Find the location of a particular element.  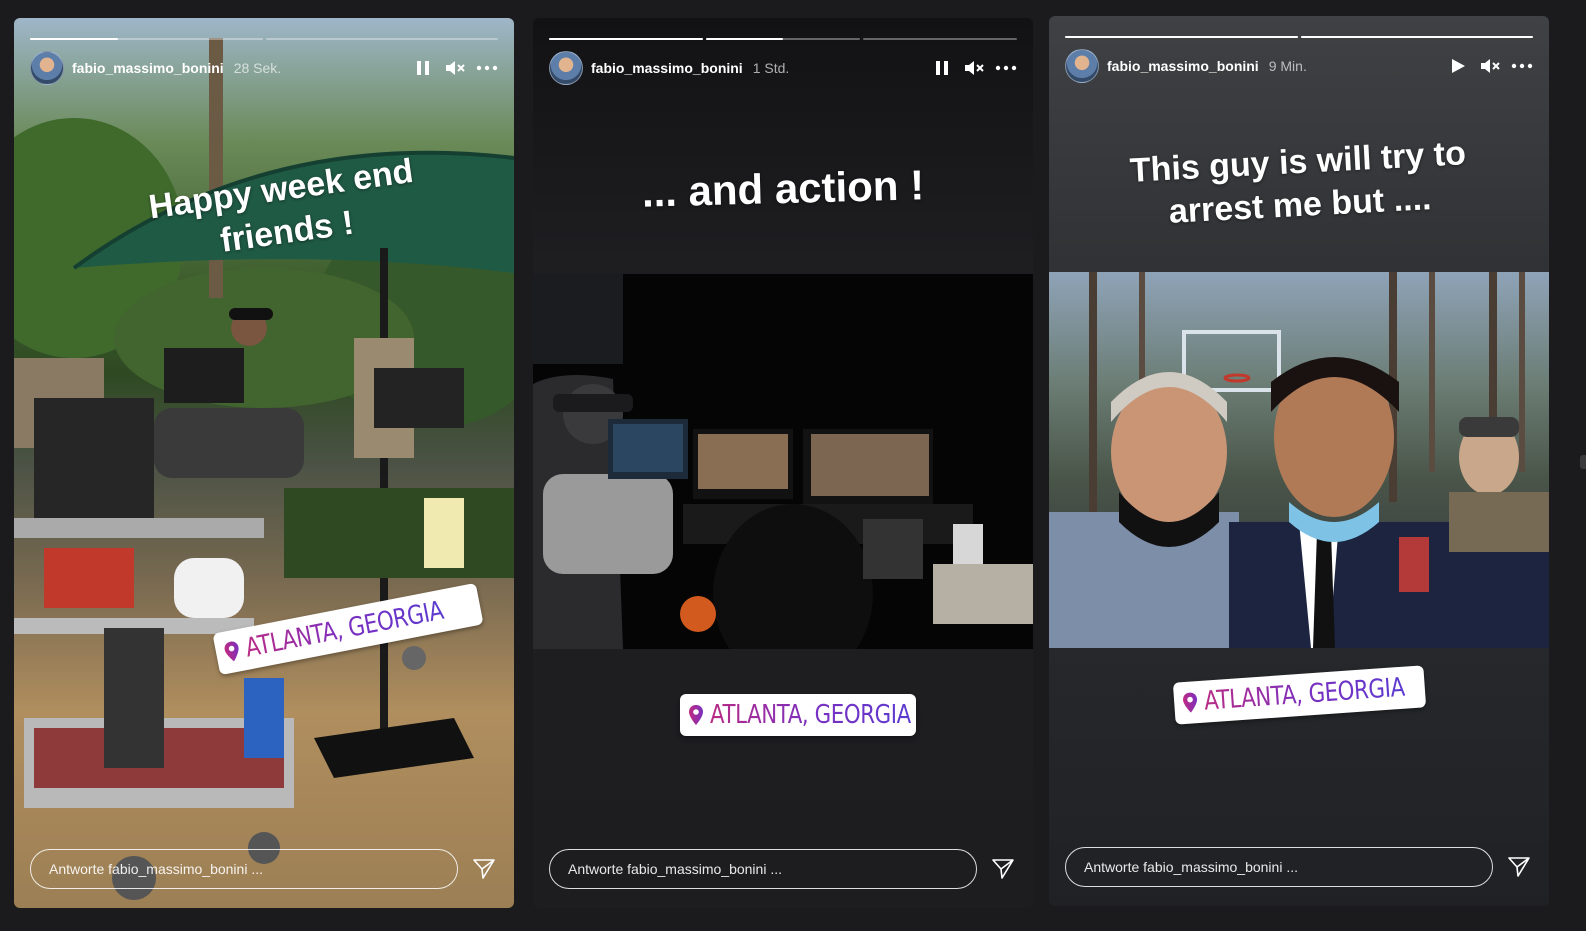

next-story-handle is located at coordinates (1583, 462).